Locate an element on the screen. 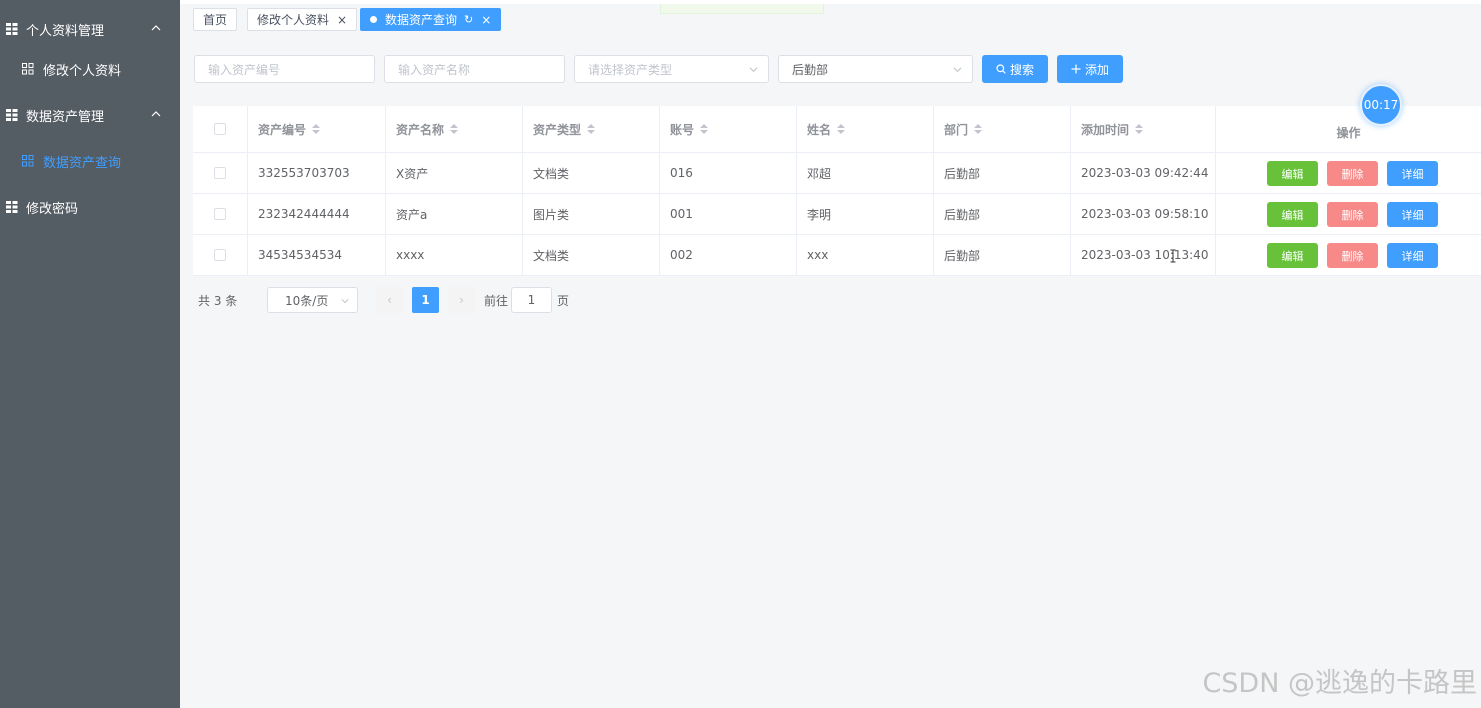  header-asset-name: 资产名称 is located at coordinates (454, 129).